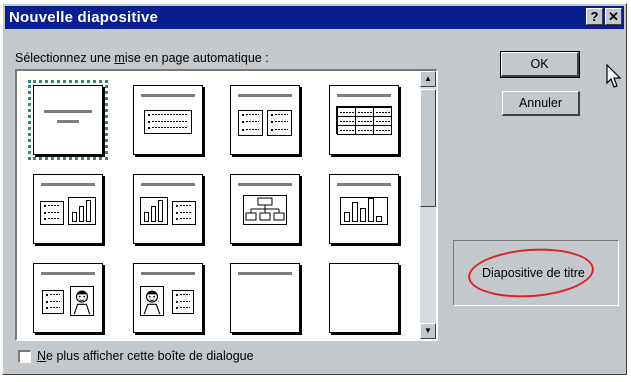 Image resolution: width=631 pixels, height=382 pixels. Describe the element at coordinates (65, 58) in the screenshot. I see `instruction-part1: Sélectionnez une` at that location.